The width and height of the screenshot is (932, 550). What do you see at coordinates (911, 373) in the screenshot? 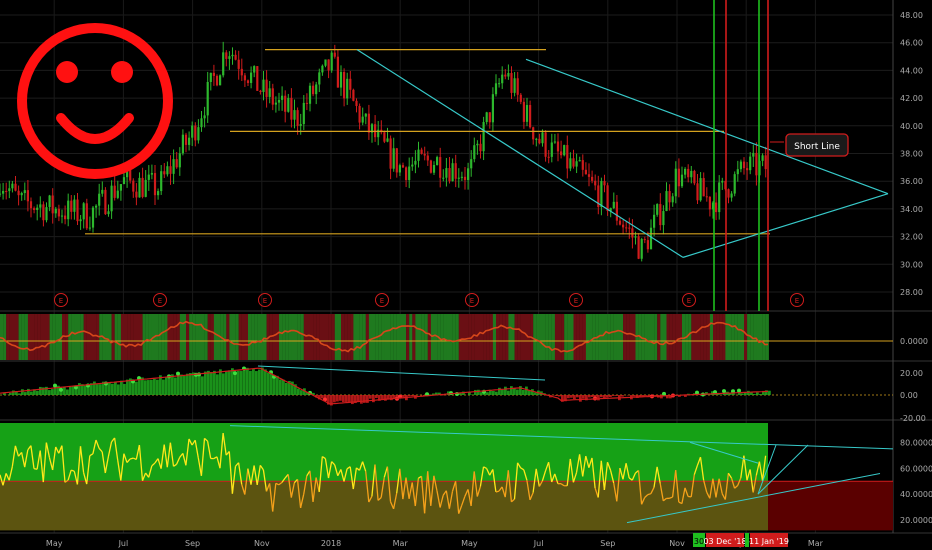
I see `osc2-tick-label: 20.00` at bounding box center [911, 373].